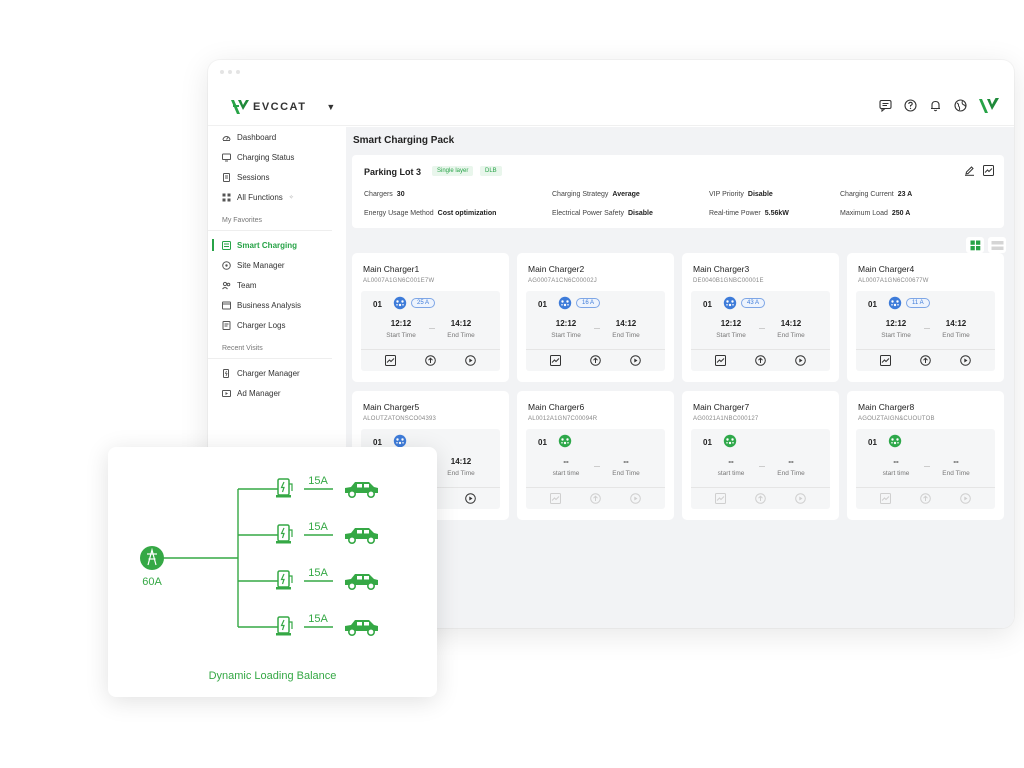 Image resolution: width=1024 pixels, height=768 pixels. Describe the element at coordinates (791, 467) in the screenshot. I see `end-time-block: -- End Time` at that location.